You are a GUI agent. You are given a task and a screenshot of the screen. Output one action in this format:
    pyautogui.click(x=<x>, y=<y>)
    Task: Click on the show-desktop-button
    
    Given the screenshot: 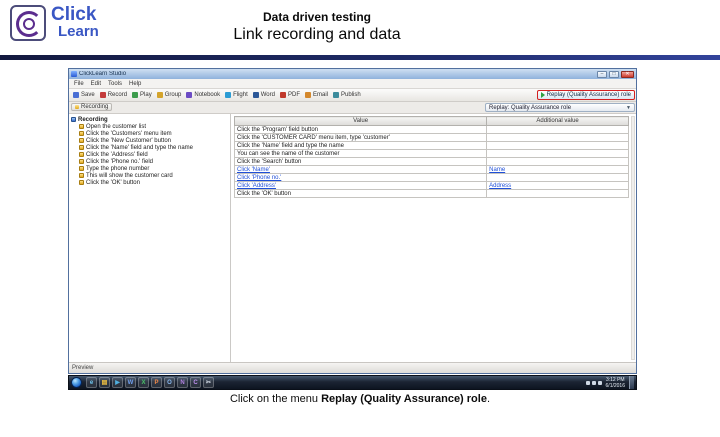 What is the action you would take?
    pyautogui.click(x=631, y=382)
    